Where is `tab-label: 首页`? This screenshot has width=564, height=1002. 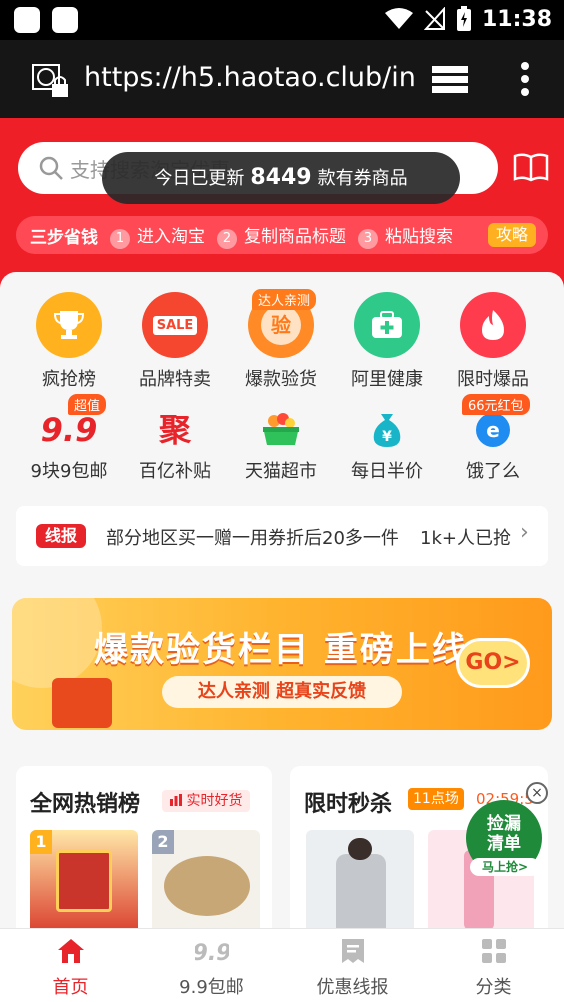 tab-label: 首页 is located at coordinates (70, 987).